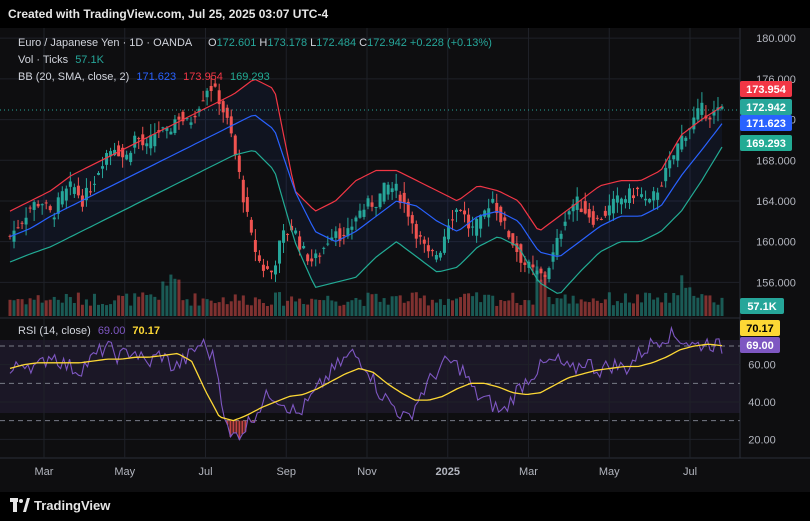 This screenshot has width=810, height=521. What do you see at coordinates (237, 43) in the screenshot?
I see `legend-o-value: 172.601` at bounding box center [237, 43].